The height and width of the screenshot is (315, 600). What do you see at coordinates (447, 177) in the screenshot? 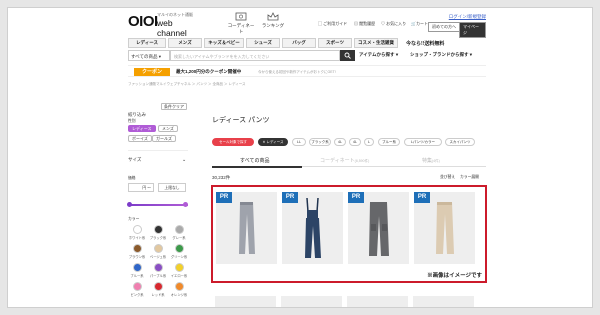
I see `sort-link: 並び替え` at bounding box center [447, 177].